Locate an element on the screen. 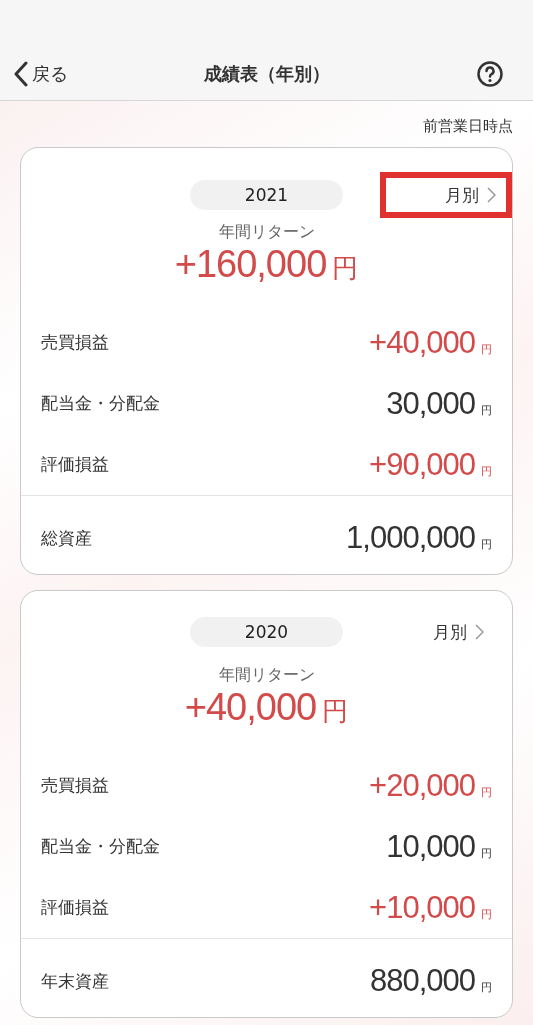 The width and height of the screenshot is (533, 1025). total-label: 総資産 is located at coordinates (66, 538).